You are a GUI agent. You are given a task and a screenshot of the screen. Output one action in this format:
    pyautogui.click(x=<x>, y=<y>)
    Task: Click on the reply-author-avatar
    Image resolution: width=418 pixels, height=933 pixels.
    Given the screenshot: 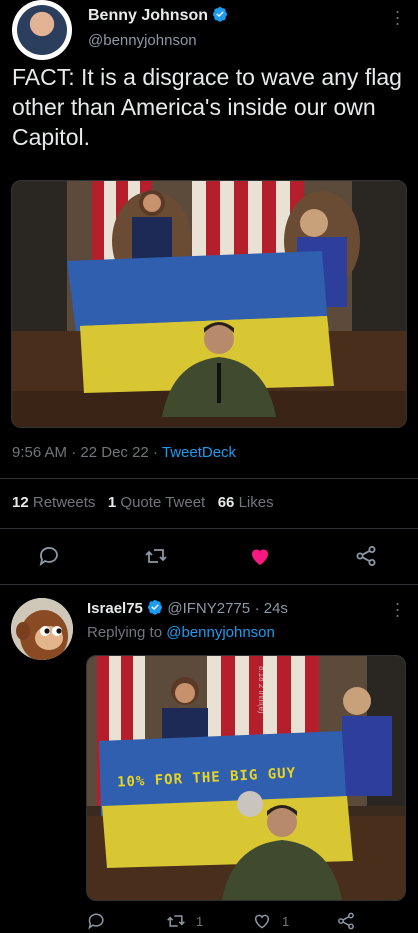 What is the action you would take?
    pyautogui.click(x=42, y=629)
    